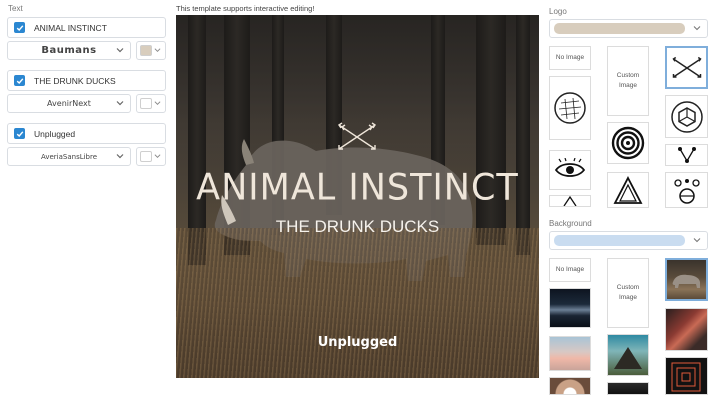 Image resolution: width=720 pixels, height=395 pixels. Describe the element at coordinates (357, 342) in the screenshot. I see `preview-footer: Unplugged` at that location.